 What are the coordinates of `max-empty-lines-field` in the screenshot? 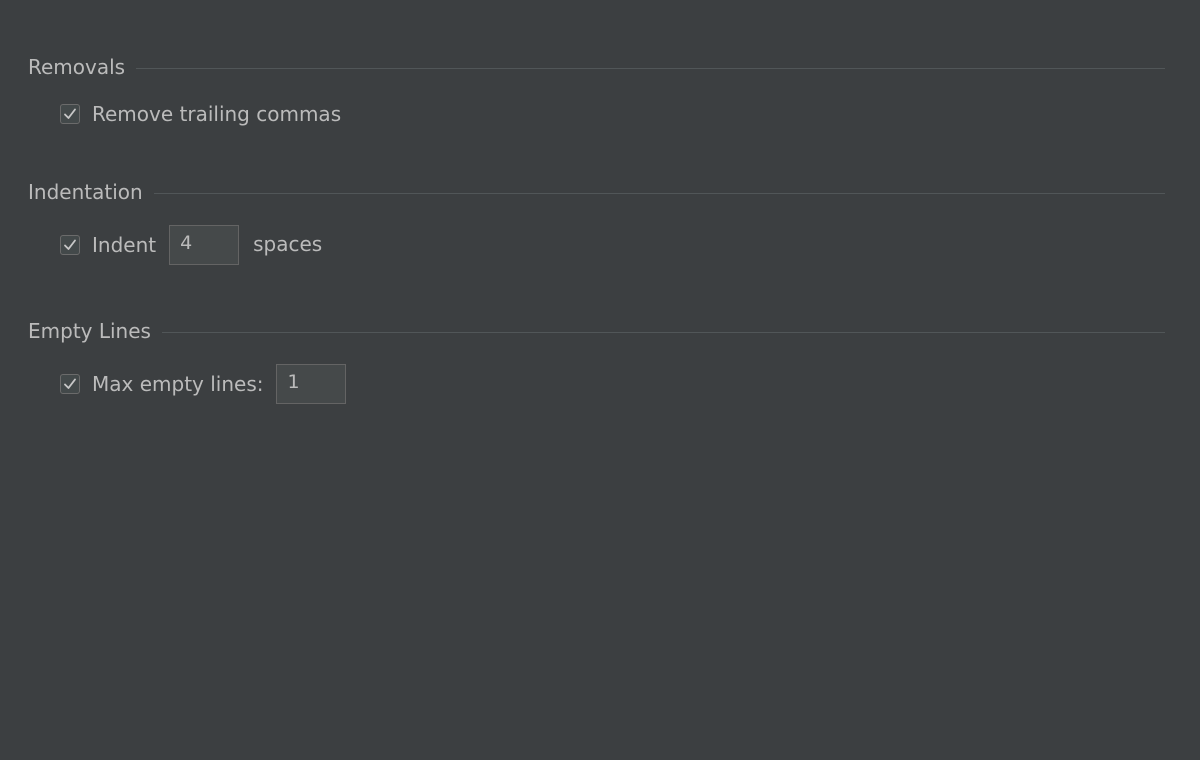 It's located at (311, 384).